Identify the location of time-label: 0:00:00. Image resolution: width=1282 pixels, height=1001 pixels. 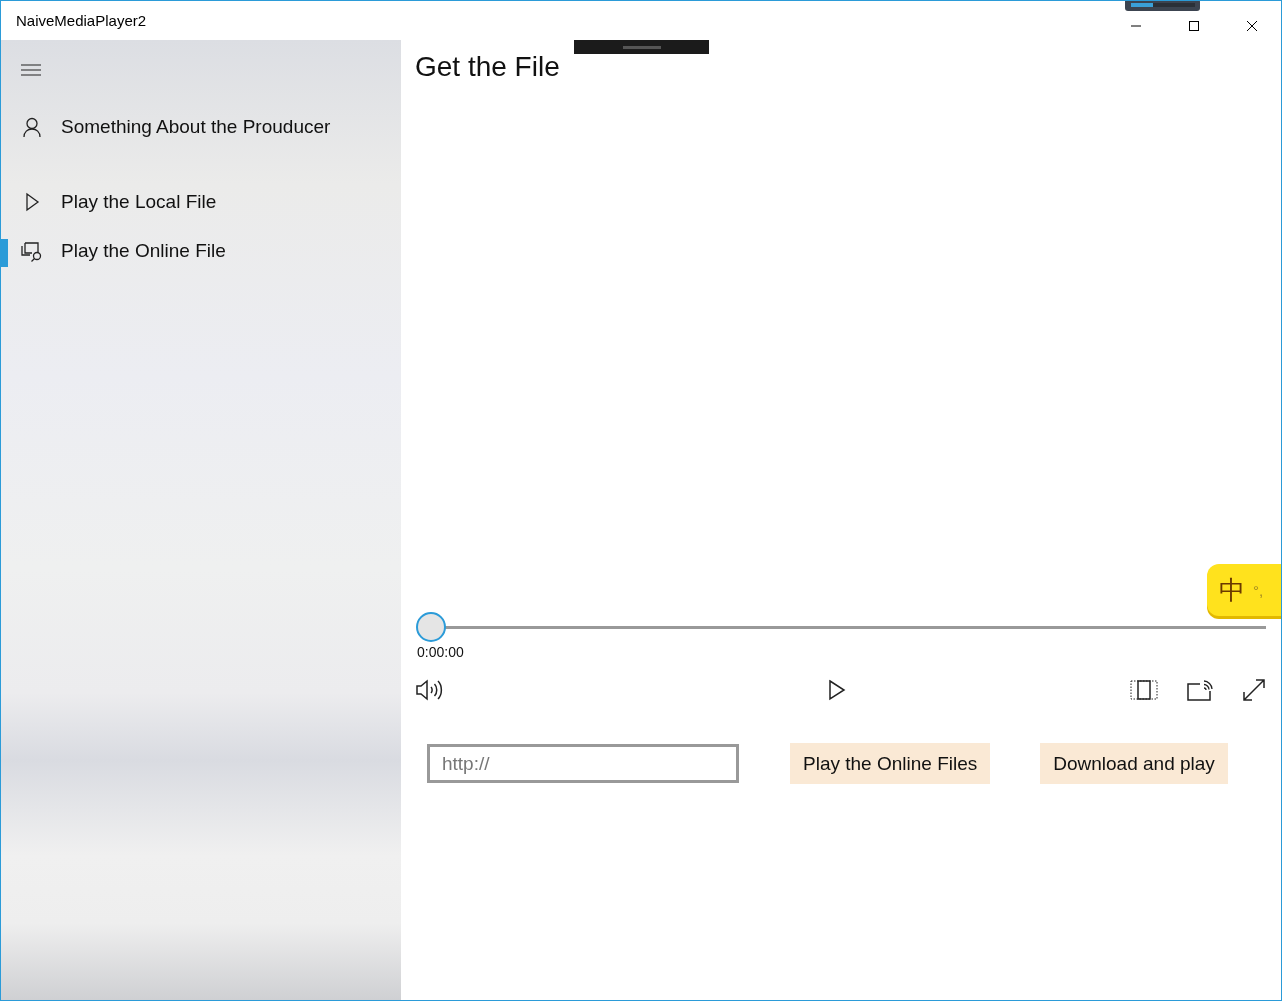
(441, 652).